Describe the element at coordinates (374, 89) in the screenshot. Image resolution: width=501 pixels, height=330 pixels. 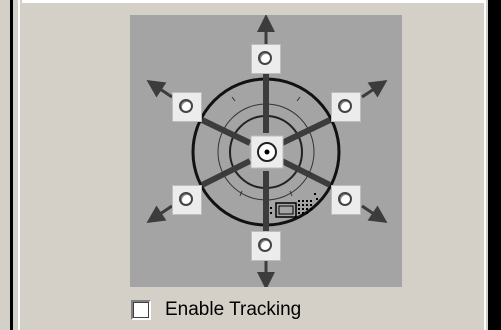
I see `arrow-up-right-icon` at that location.